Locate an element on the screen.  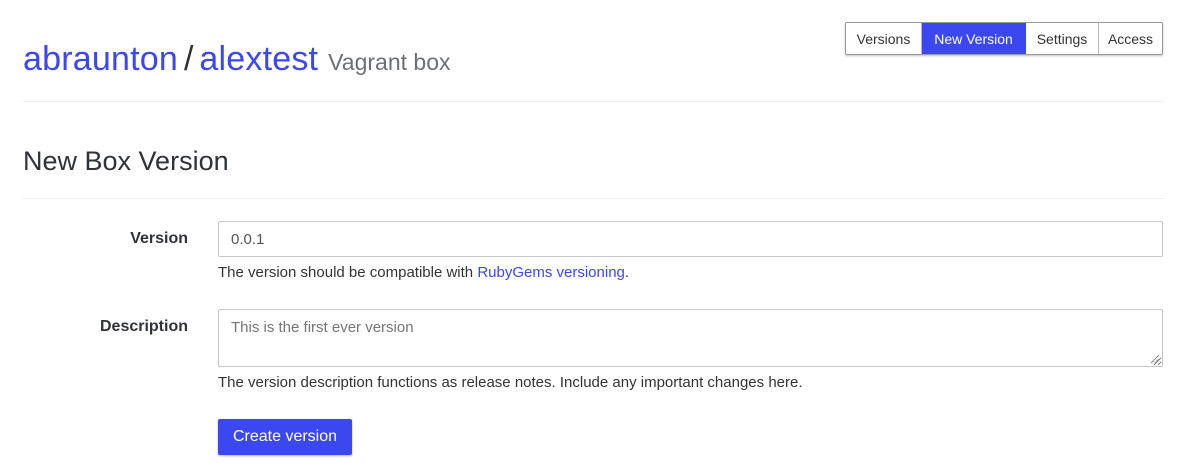
box-name-link: alextest is located at coordinates (258, 59).